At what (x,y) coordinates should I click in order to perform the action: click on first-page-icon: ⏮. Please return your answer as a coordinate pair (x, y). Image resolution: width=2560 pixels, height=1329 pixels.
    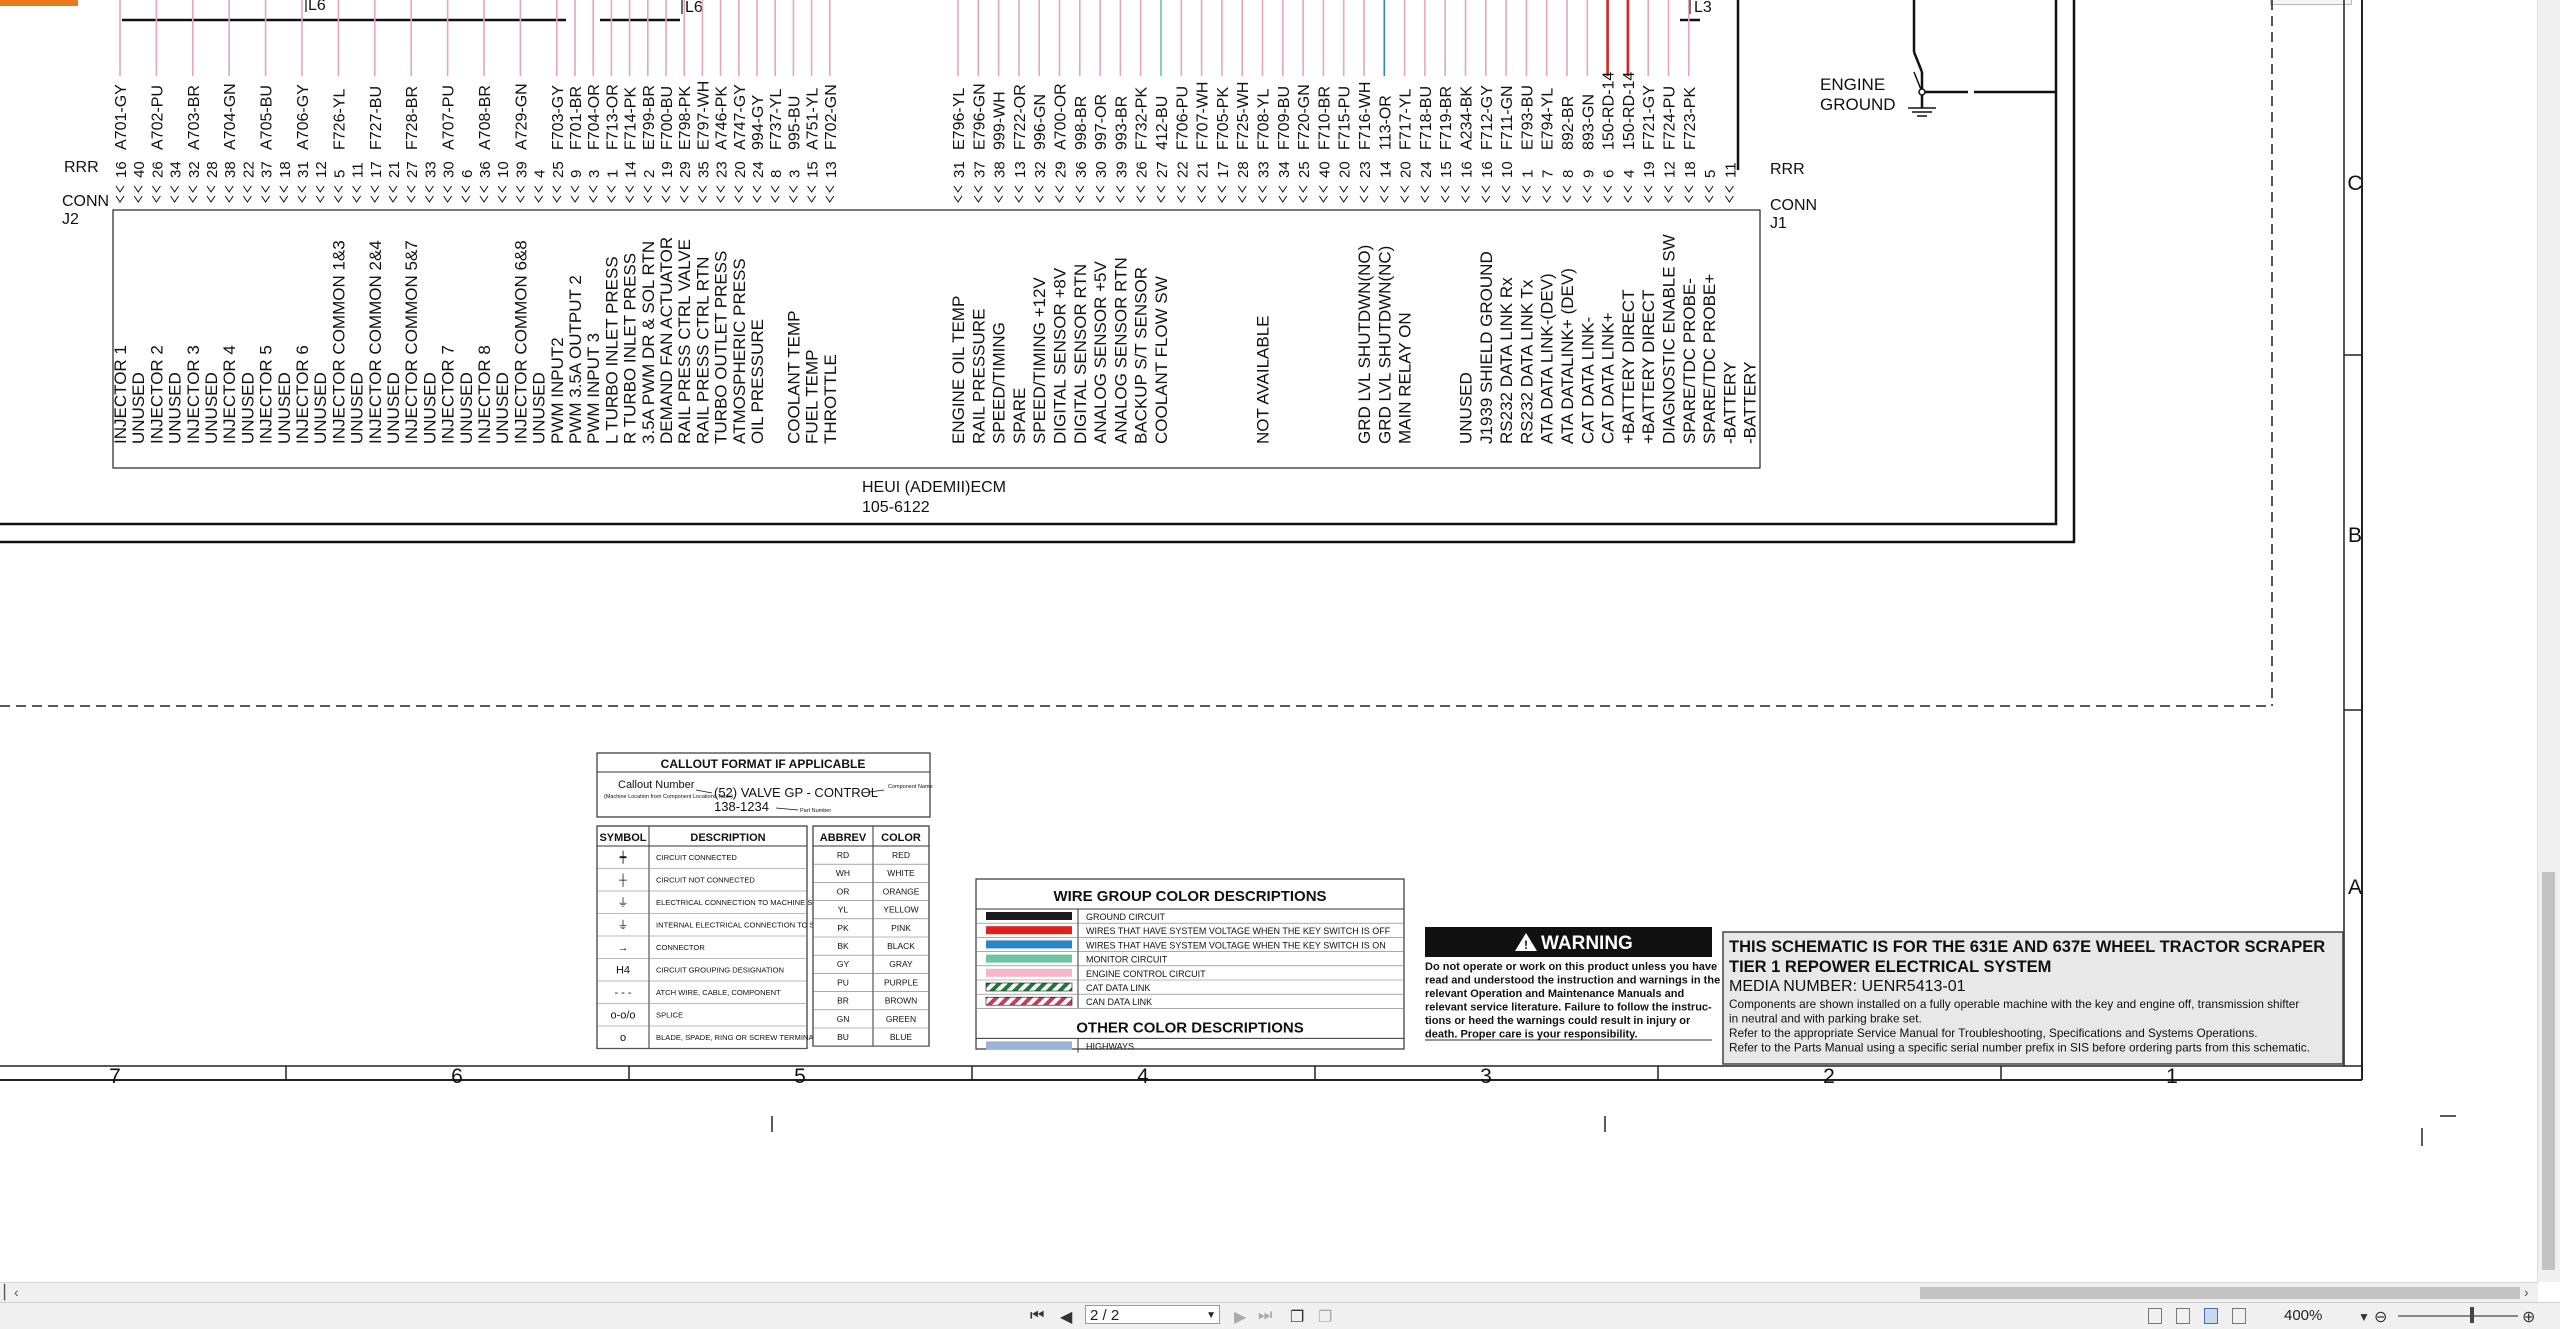
    Looking at the image, I should click on (1037, 1316).